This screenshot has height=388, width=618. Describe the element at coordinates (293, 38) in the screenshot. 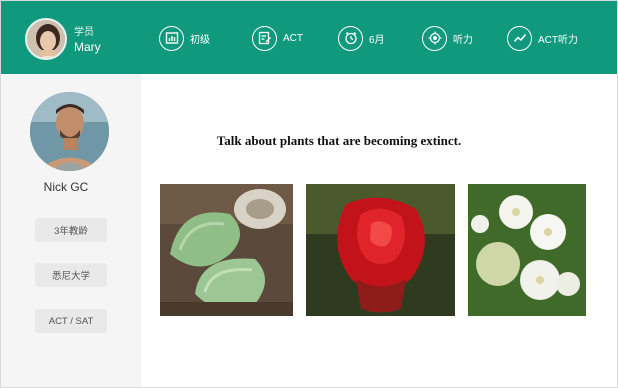

I see `tag-exam-label: ACT` at that location.